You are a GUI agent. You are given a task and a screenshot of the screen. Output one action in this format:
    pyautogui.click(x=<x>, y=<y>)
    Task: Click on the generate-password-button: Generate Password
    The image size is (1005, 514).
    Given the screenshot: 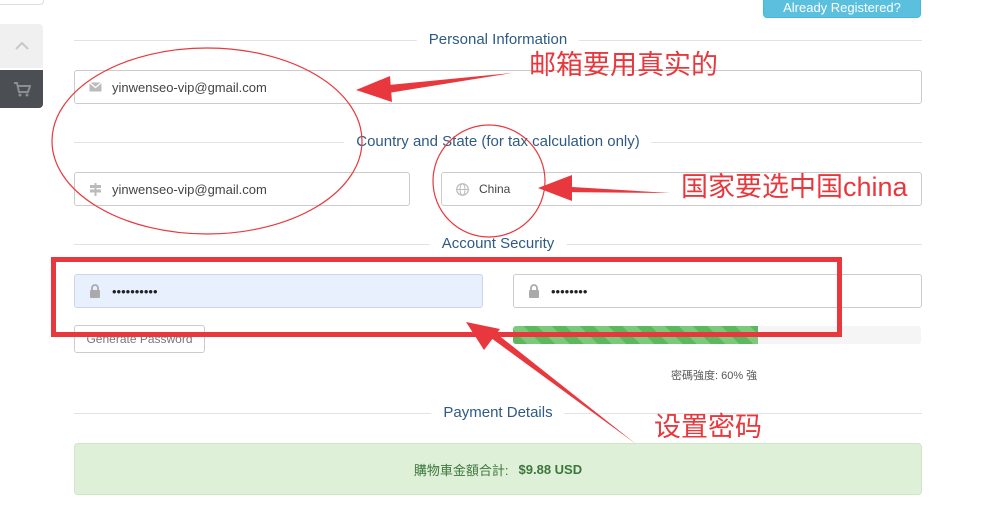 What is the action you would take?
    pyautogui.click(x=139, y=339)
    